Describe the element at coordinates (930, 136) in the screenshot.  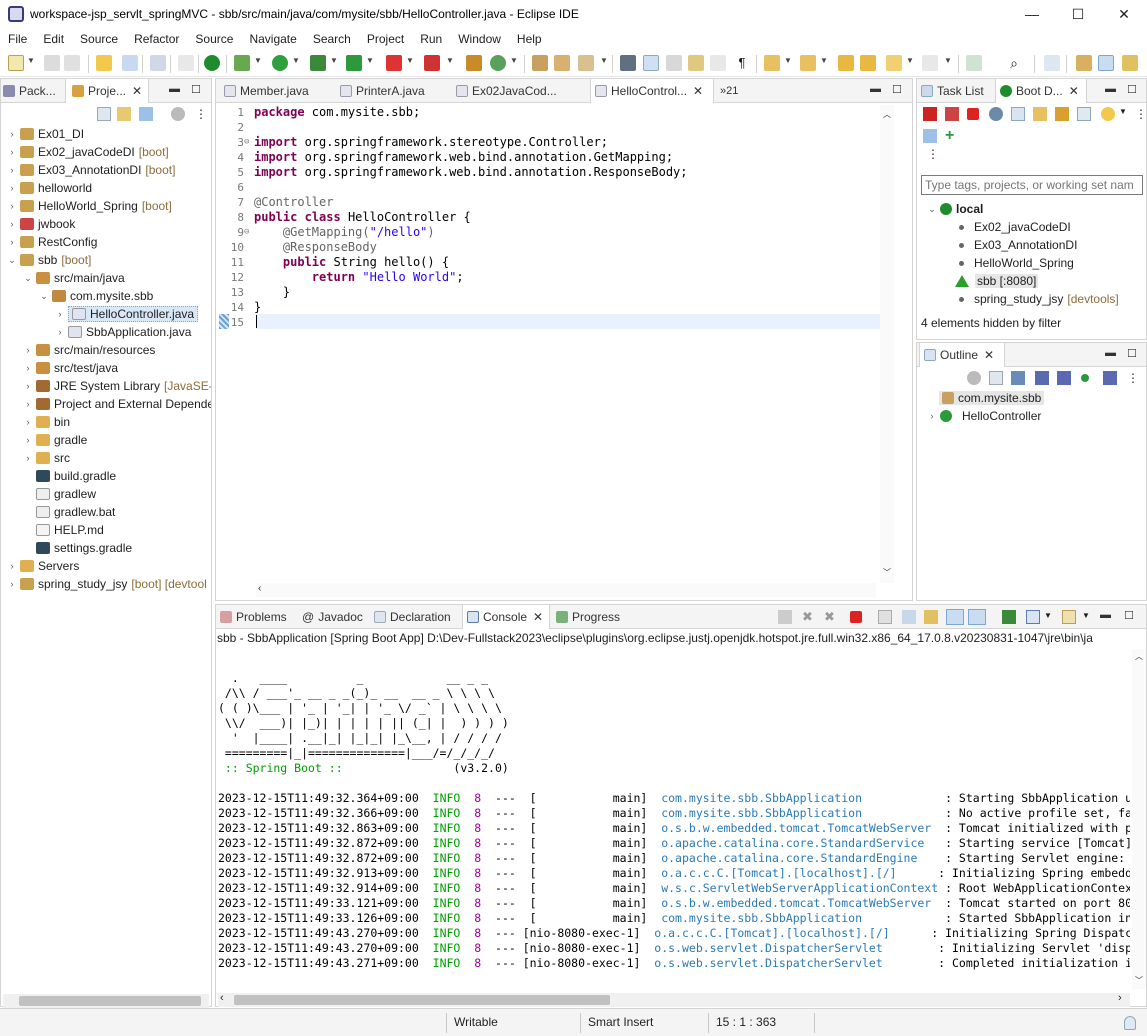
I see `filter-icon` at that location.